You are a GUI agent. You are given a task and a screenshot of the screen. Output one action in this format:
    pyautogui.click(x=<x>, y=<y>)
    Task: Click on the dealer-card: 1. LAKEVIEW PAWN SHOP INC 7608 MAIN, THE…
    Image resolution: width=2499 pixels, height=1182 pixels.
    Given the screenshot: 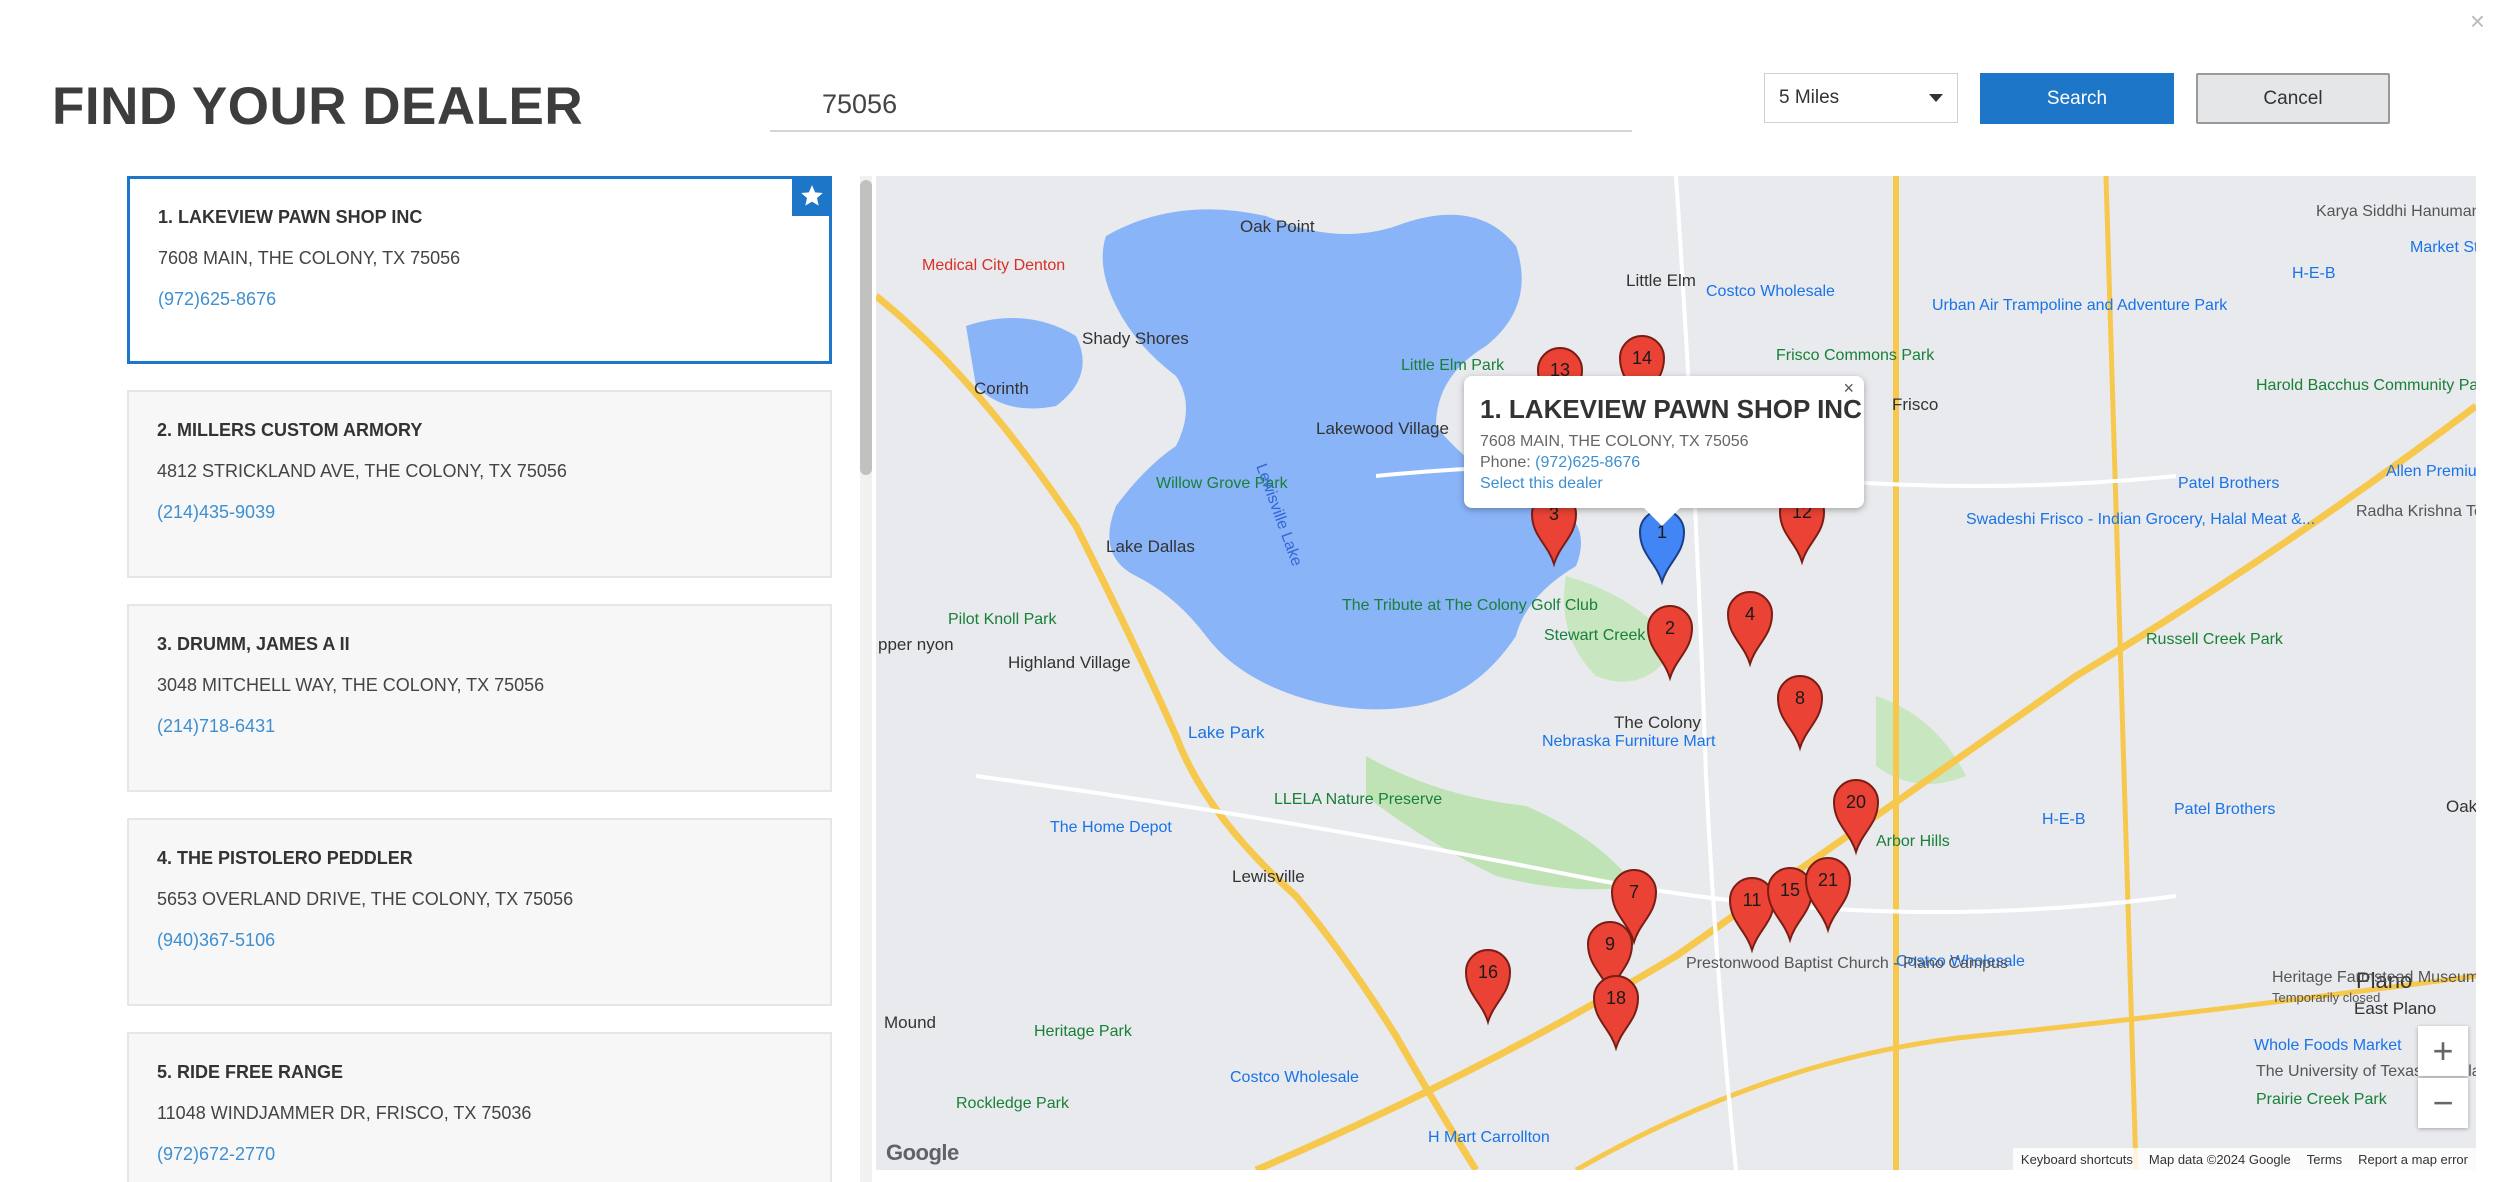 What is the action you would take?
    pyautogui.click(x=479, y=270)
    